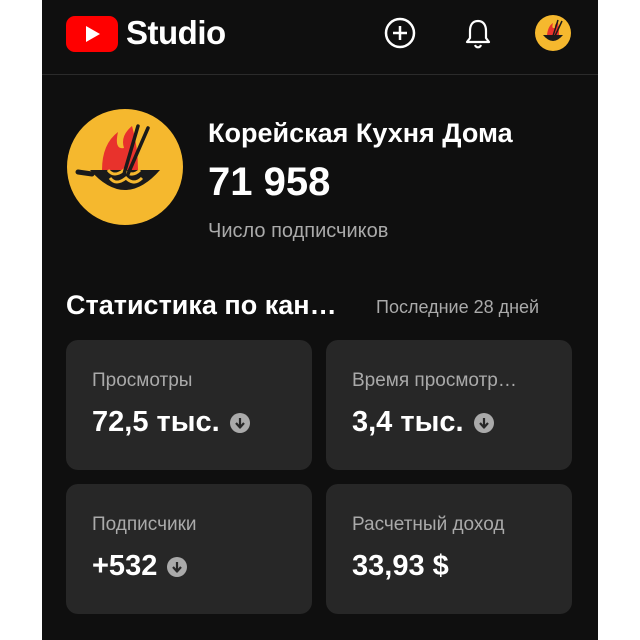 The image size is (640, 640). What do you see at coordinates (92, 34) in the screenshot?
I see `youtube-logo-icon` at bounding box center [92, 34].